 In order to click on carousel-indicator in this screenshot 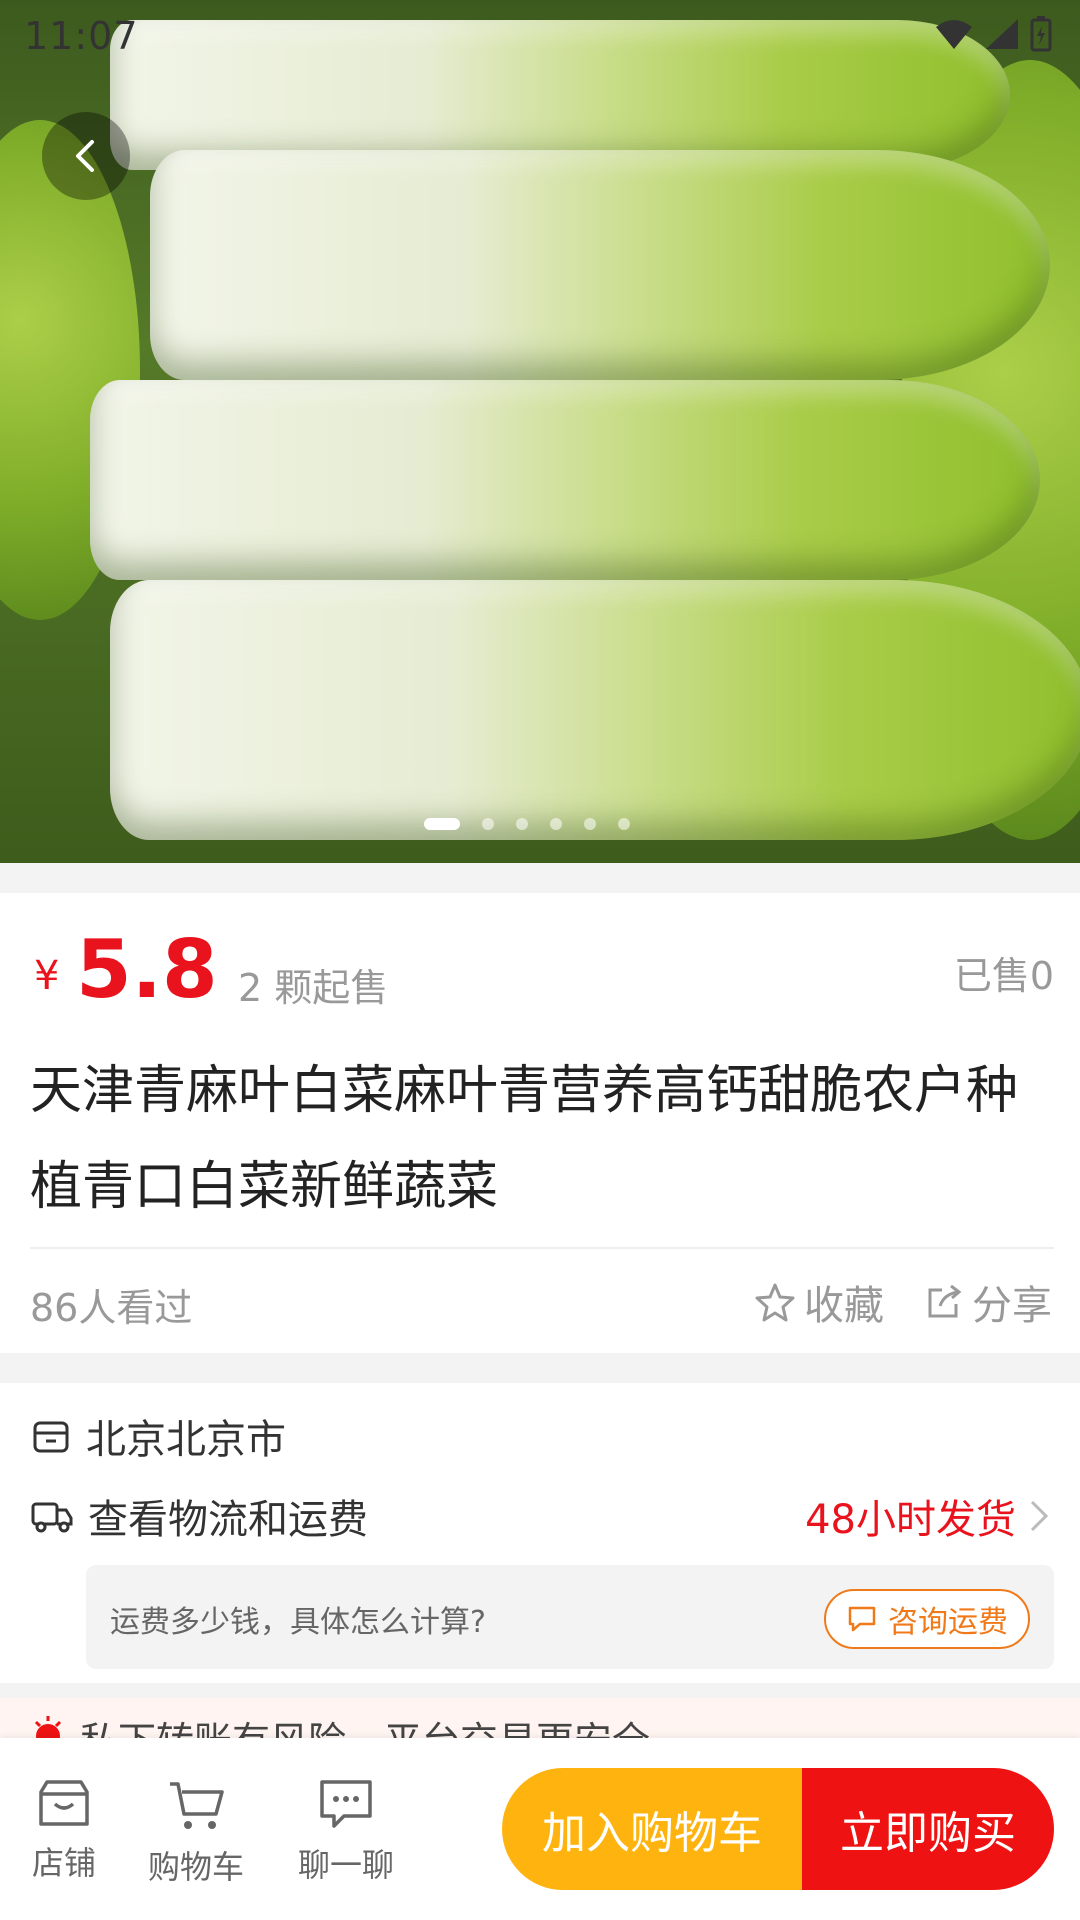, I will do `click(527, 824)`.